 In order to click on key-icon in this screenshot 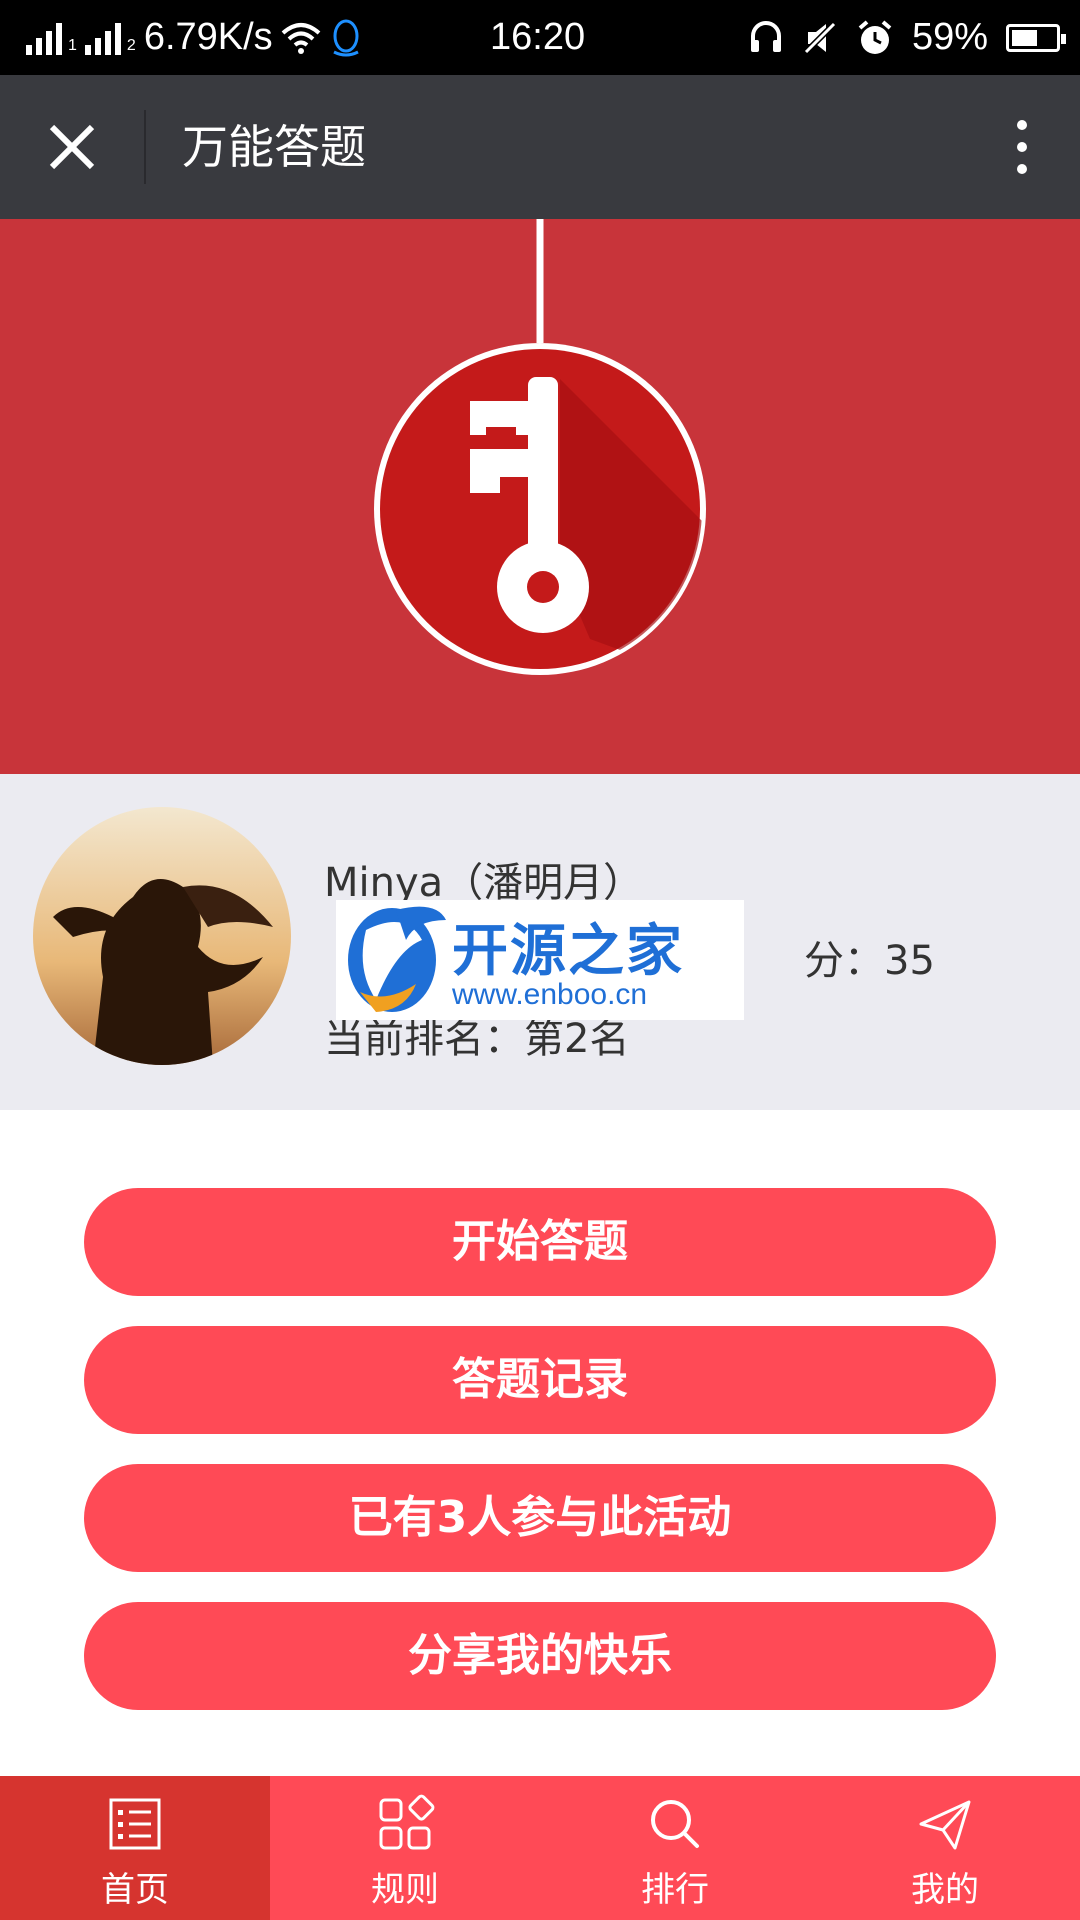, I will do `click(540, 447)`.